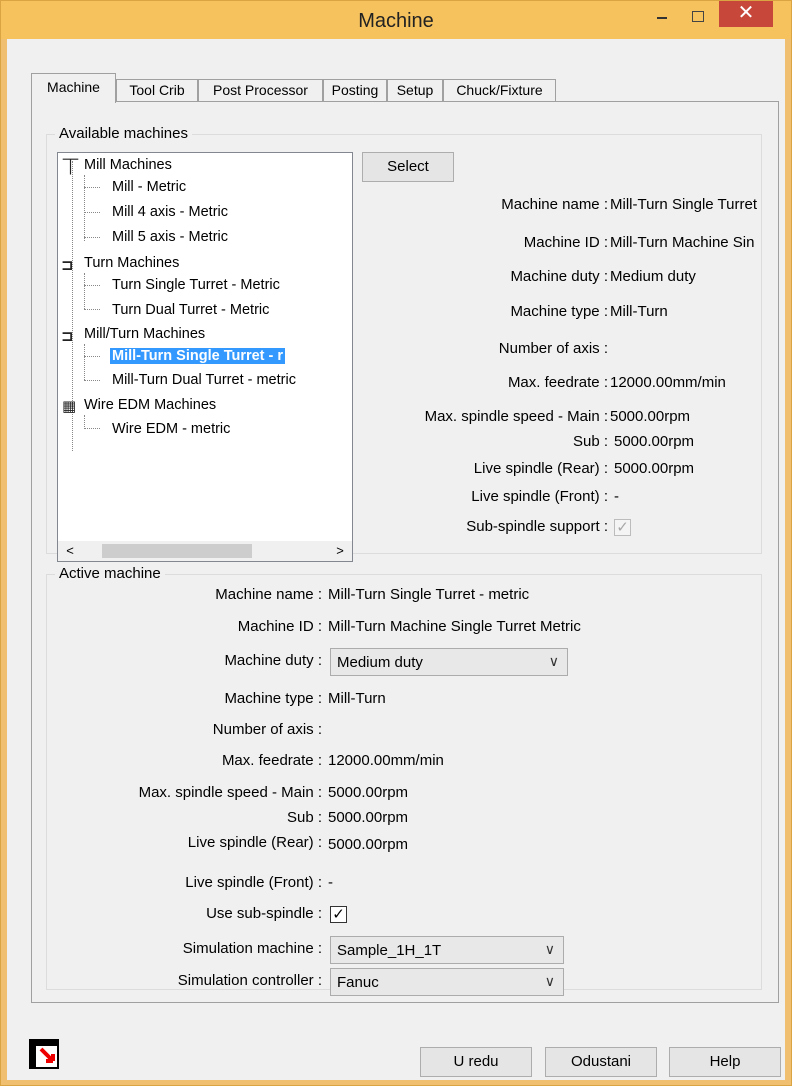  I want to click on turn-machine-icon: ⊐, so click(67, 265).